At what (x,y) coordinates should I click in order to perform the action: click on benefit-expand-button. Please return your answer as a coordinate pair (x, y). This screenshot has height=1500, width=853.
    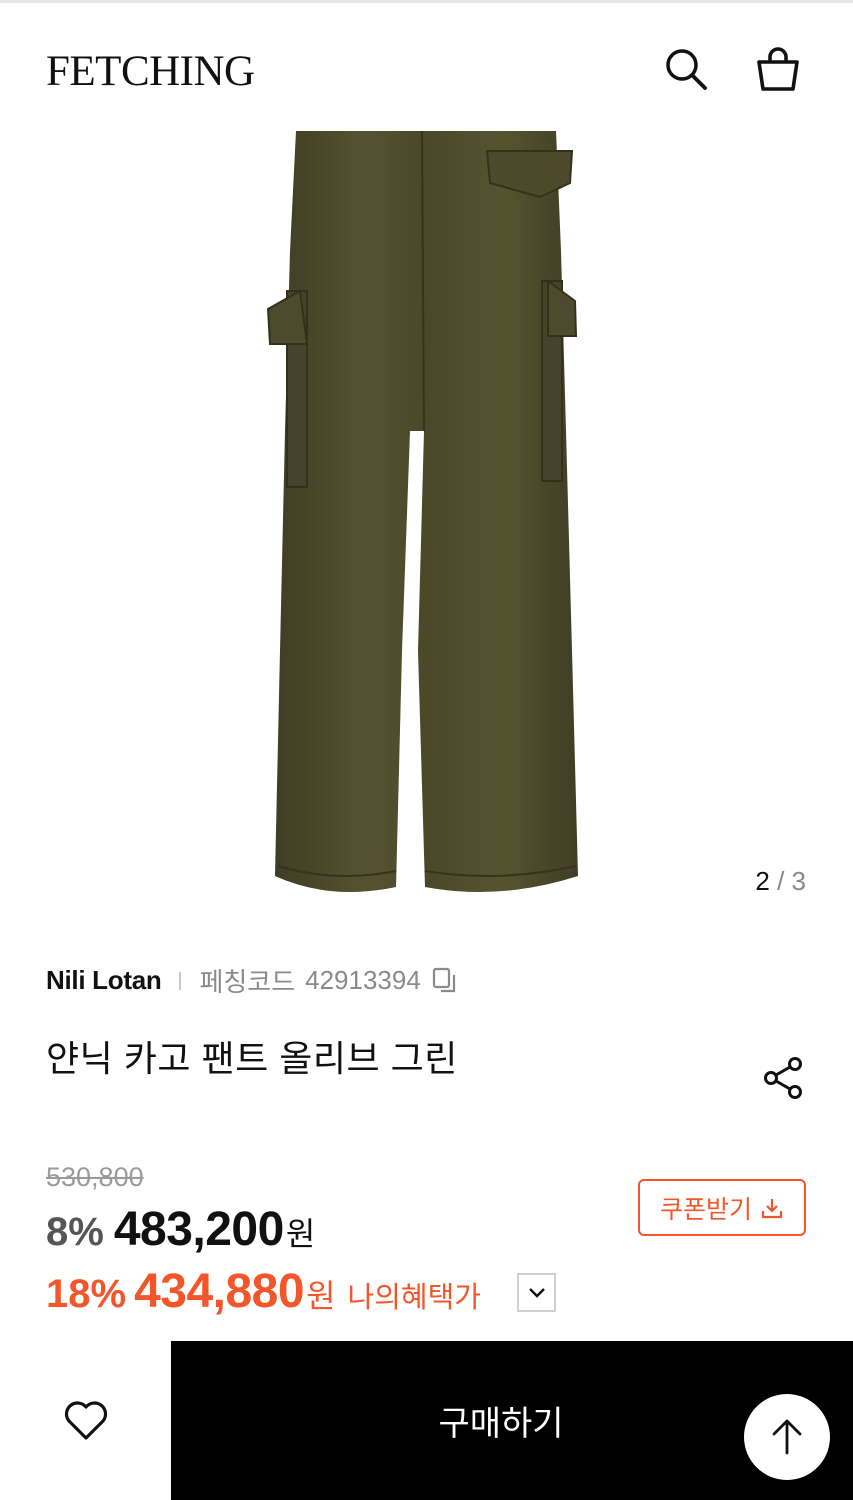
    Looking at the image, I should click on (536, 1292).